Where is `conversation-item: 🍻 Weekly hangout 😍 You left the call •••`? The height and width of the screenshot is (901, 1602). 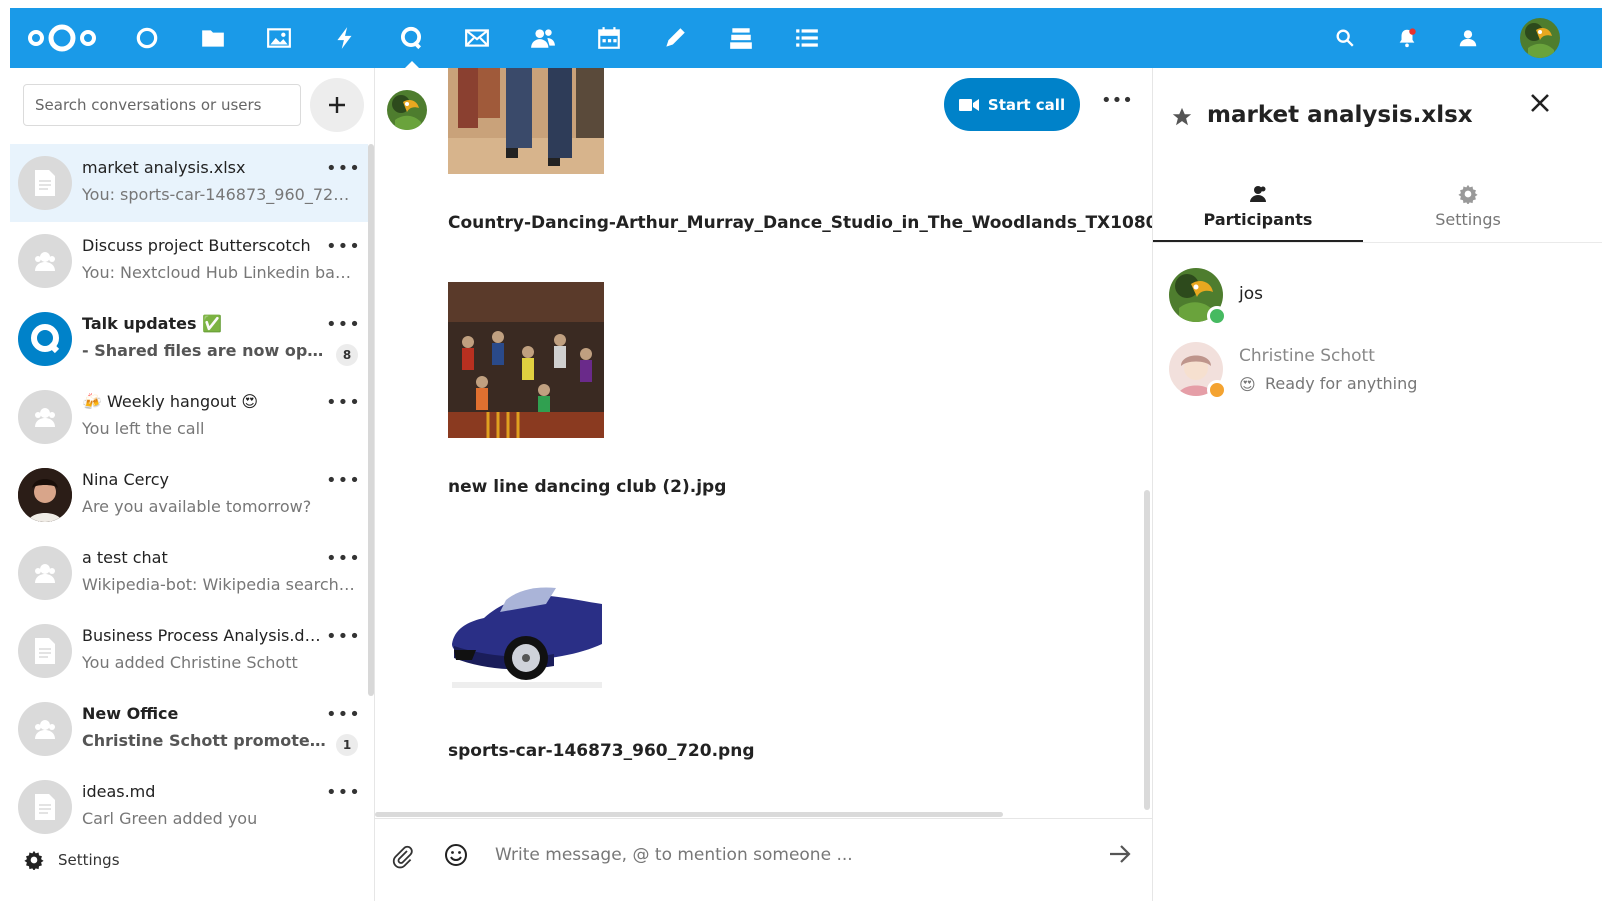 conversation-item: 🍻 Weekly hangout 😍 You left the call ••• is located at coordinates (189, 417).